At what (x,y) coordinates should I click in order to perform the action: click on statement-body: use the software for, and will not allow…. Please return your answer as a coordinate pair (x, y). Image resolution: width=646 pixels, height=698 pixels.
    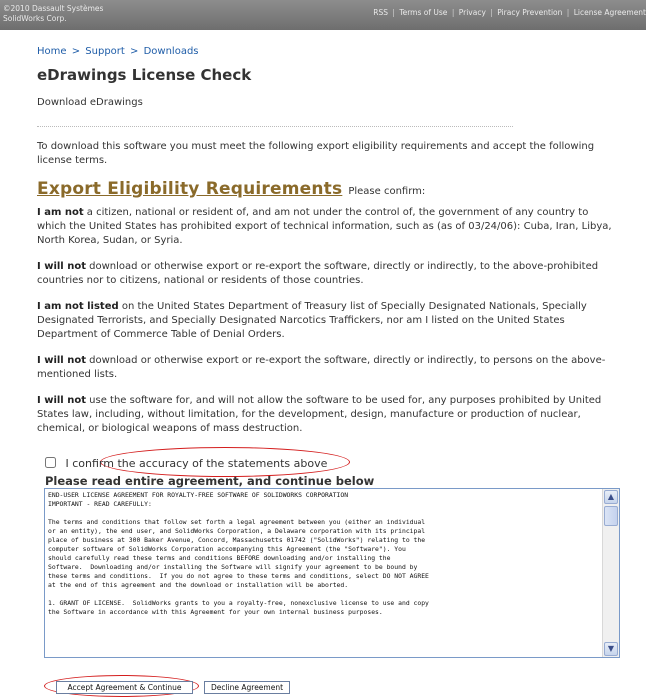
    Looking at the image, I should click on (319, 414).